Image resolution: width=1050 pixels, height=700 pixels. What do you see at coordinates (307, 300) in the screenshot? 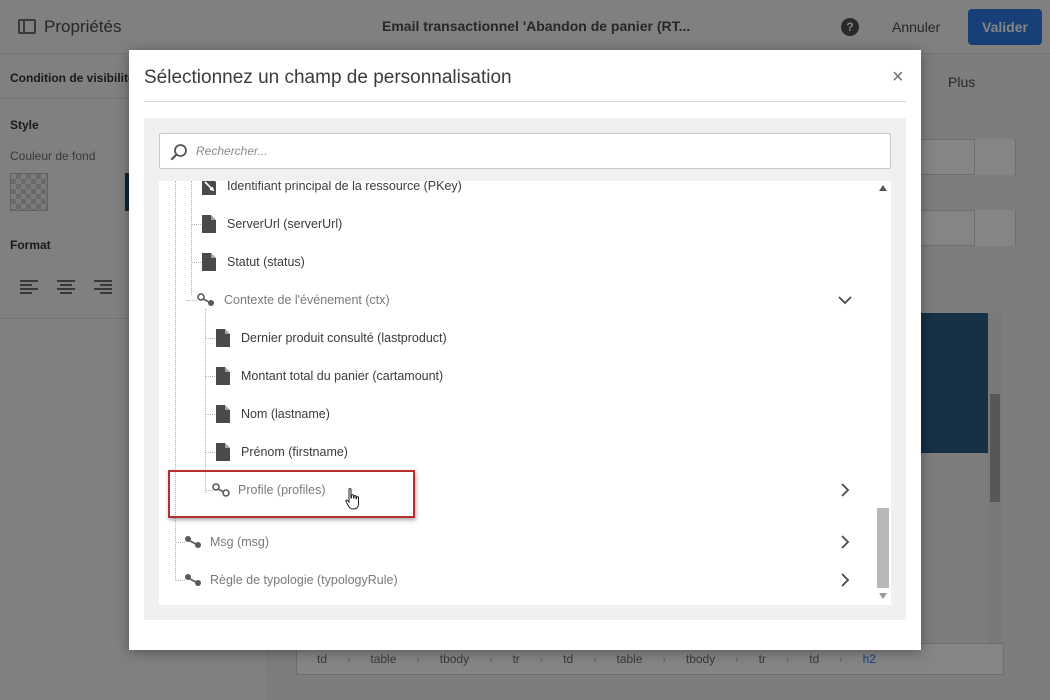
I see `tree-item-label: Contexte de l'événement (ctx)` at bounding box center [307, 300].